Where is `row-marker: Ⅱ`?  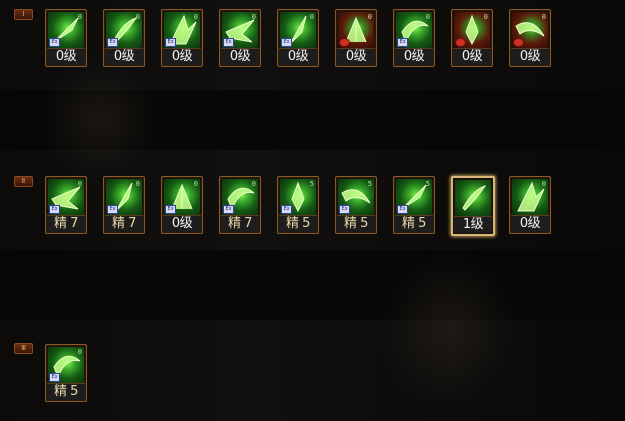 row-marker: Ⅱ is located at coordinates (23, 181).